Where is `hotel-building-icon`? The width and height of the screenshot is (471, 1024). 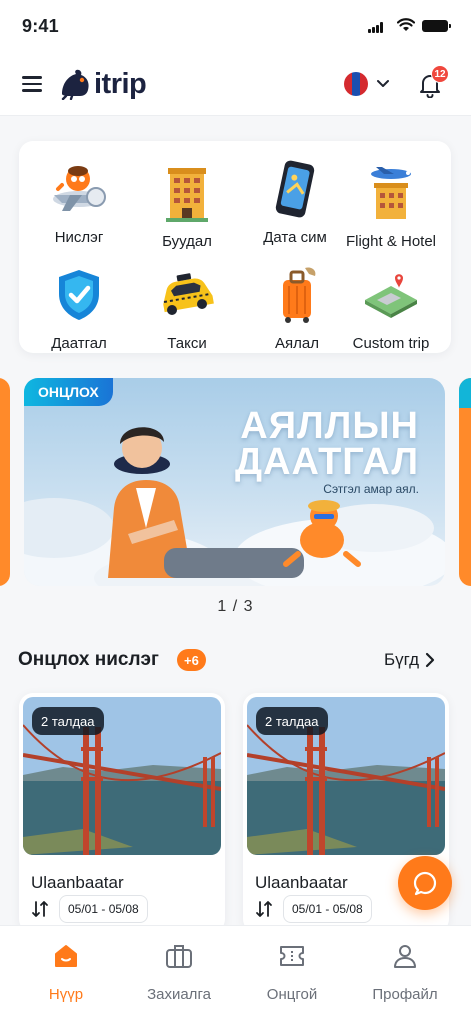
hotel-building-icon is located at coordinates (187, 193).